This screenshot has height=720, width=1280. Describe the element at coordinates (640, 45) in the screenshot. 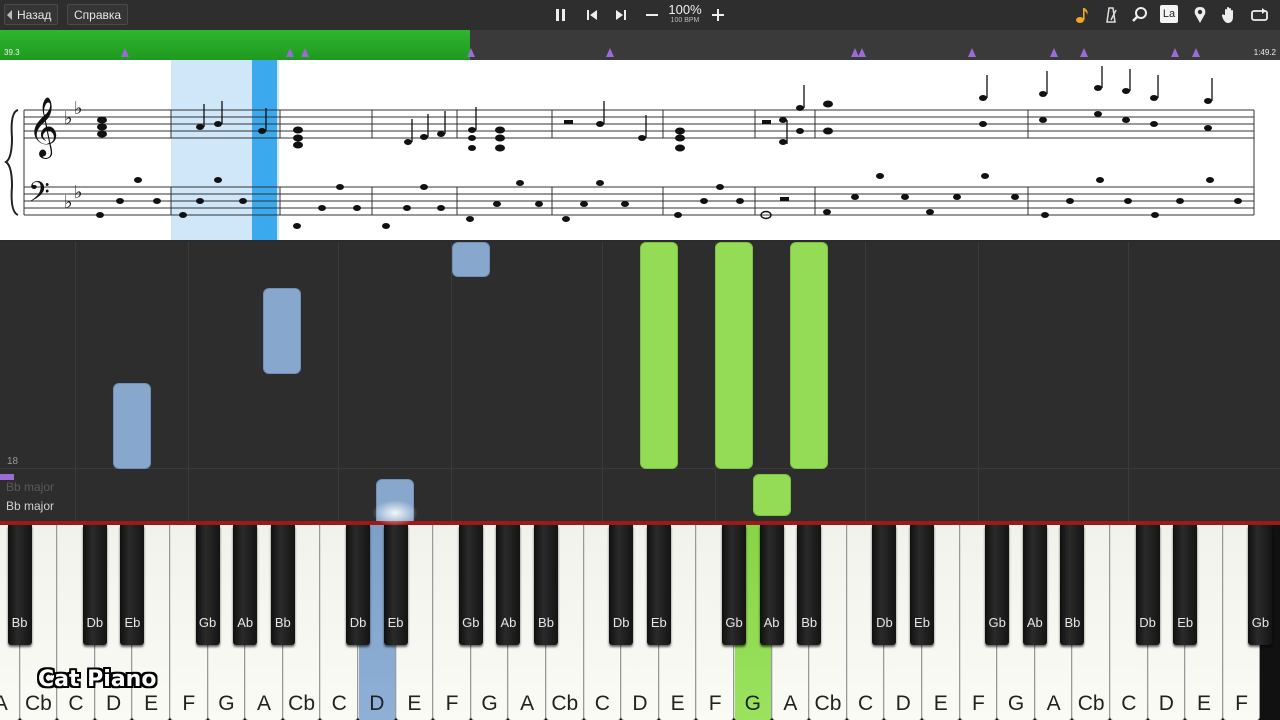

I see `song-progress-bar: 39.3 1:49.2` at that location.